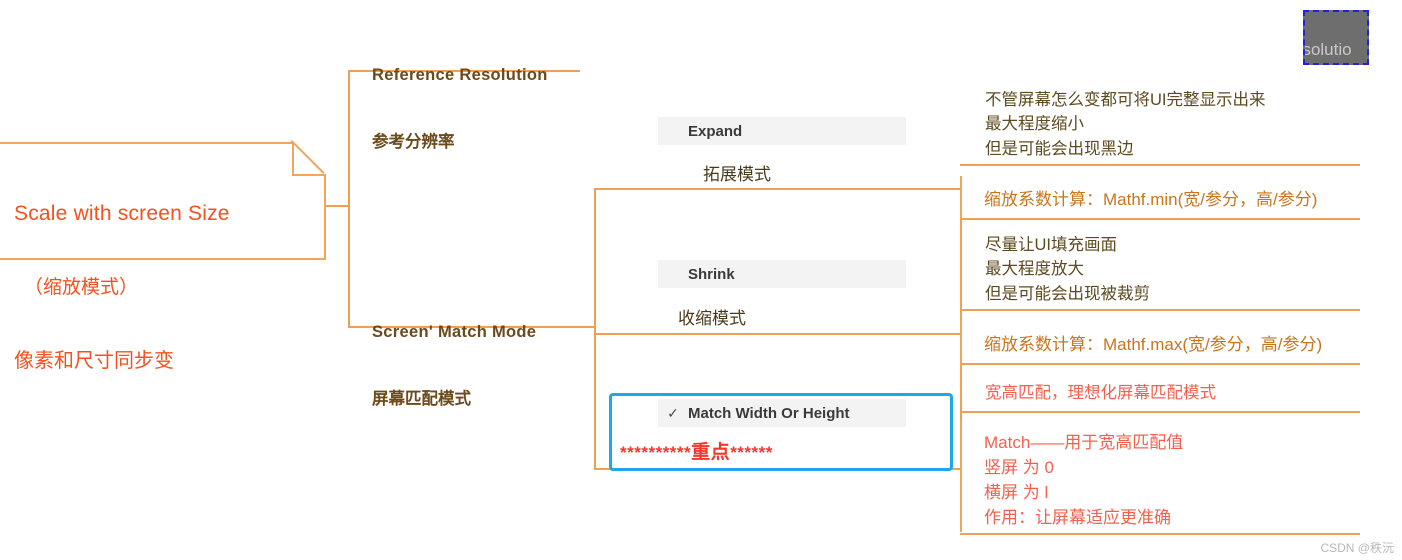 This screenshot has height=560, width=1402. Describe the element at coordinates (712, 318) in the screenshot. I see `option-sub-shrink: 收缩模式` at that location.